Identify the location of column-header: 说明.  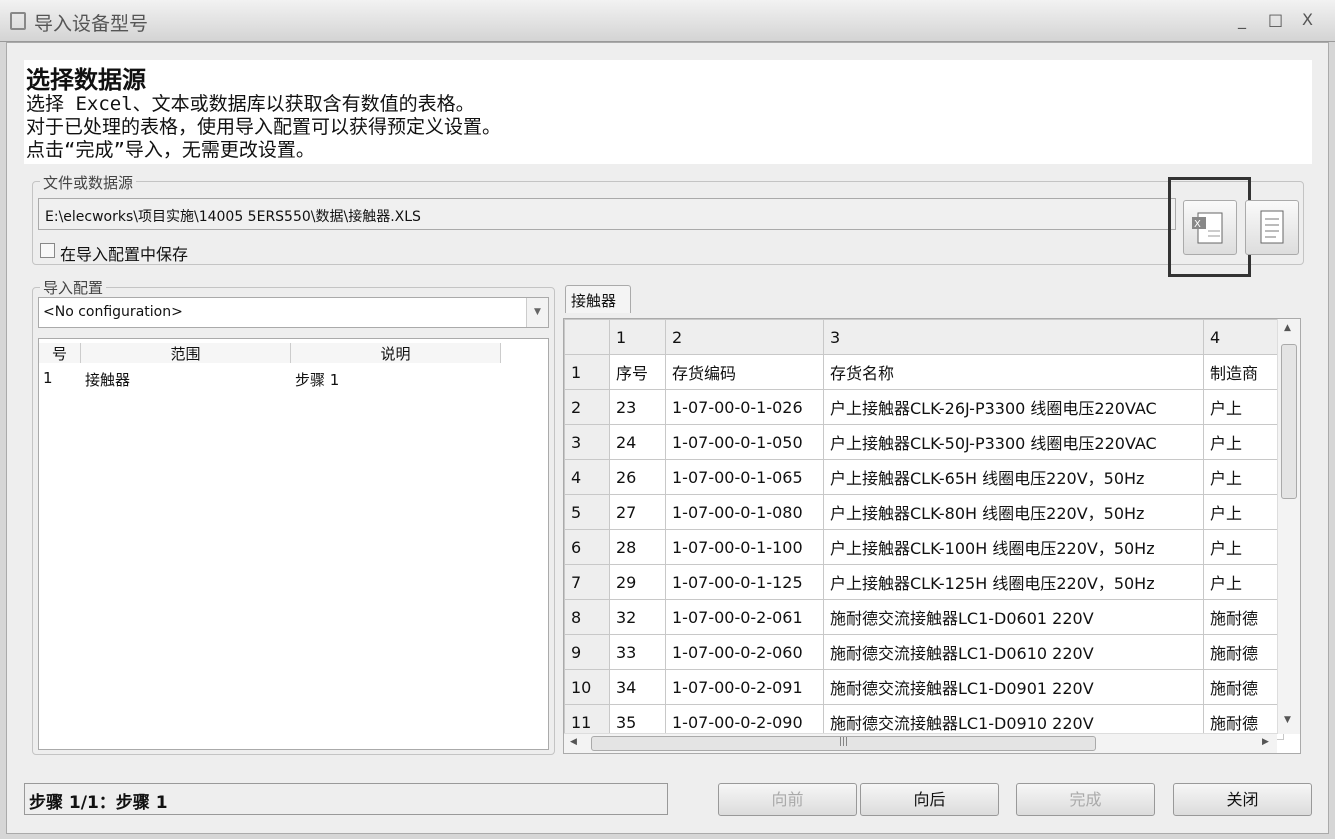
(396, 353).